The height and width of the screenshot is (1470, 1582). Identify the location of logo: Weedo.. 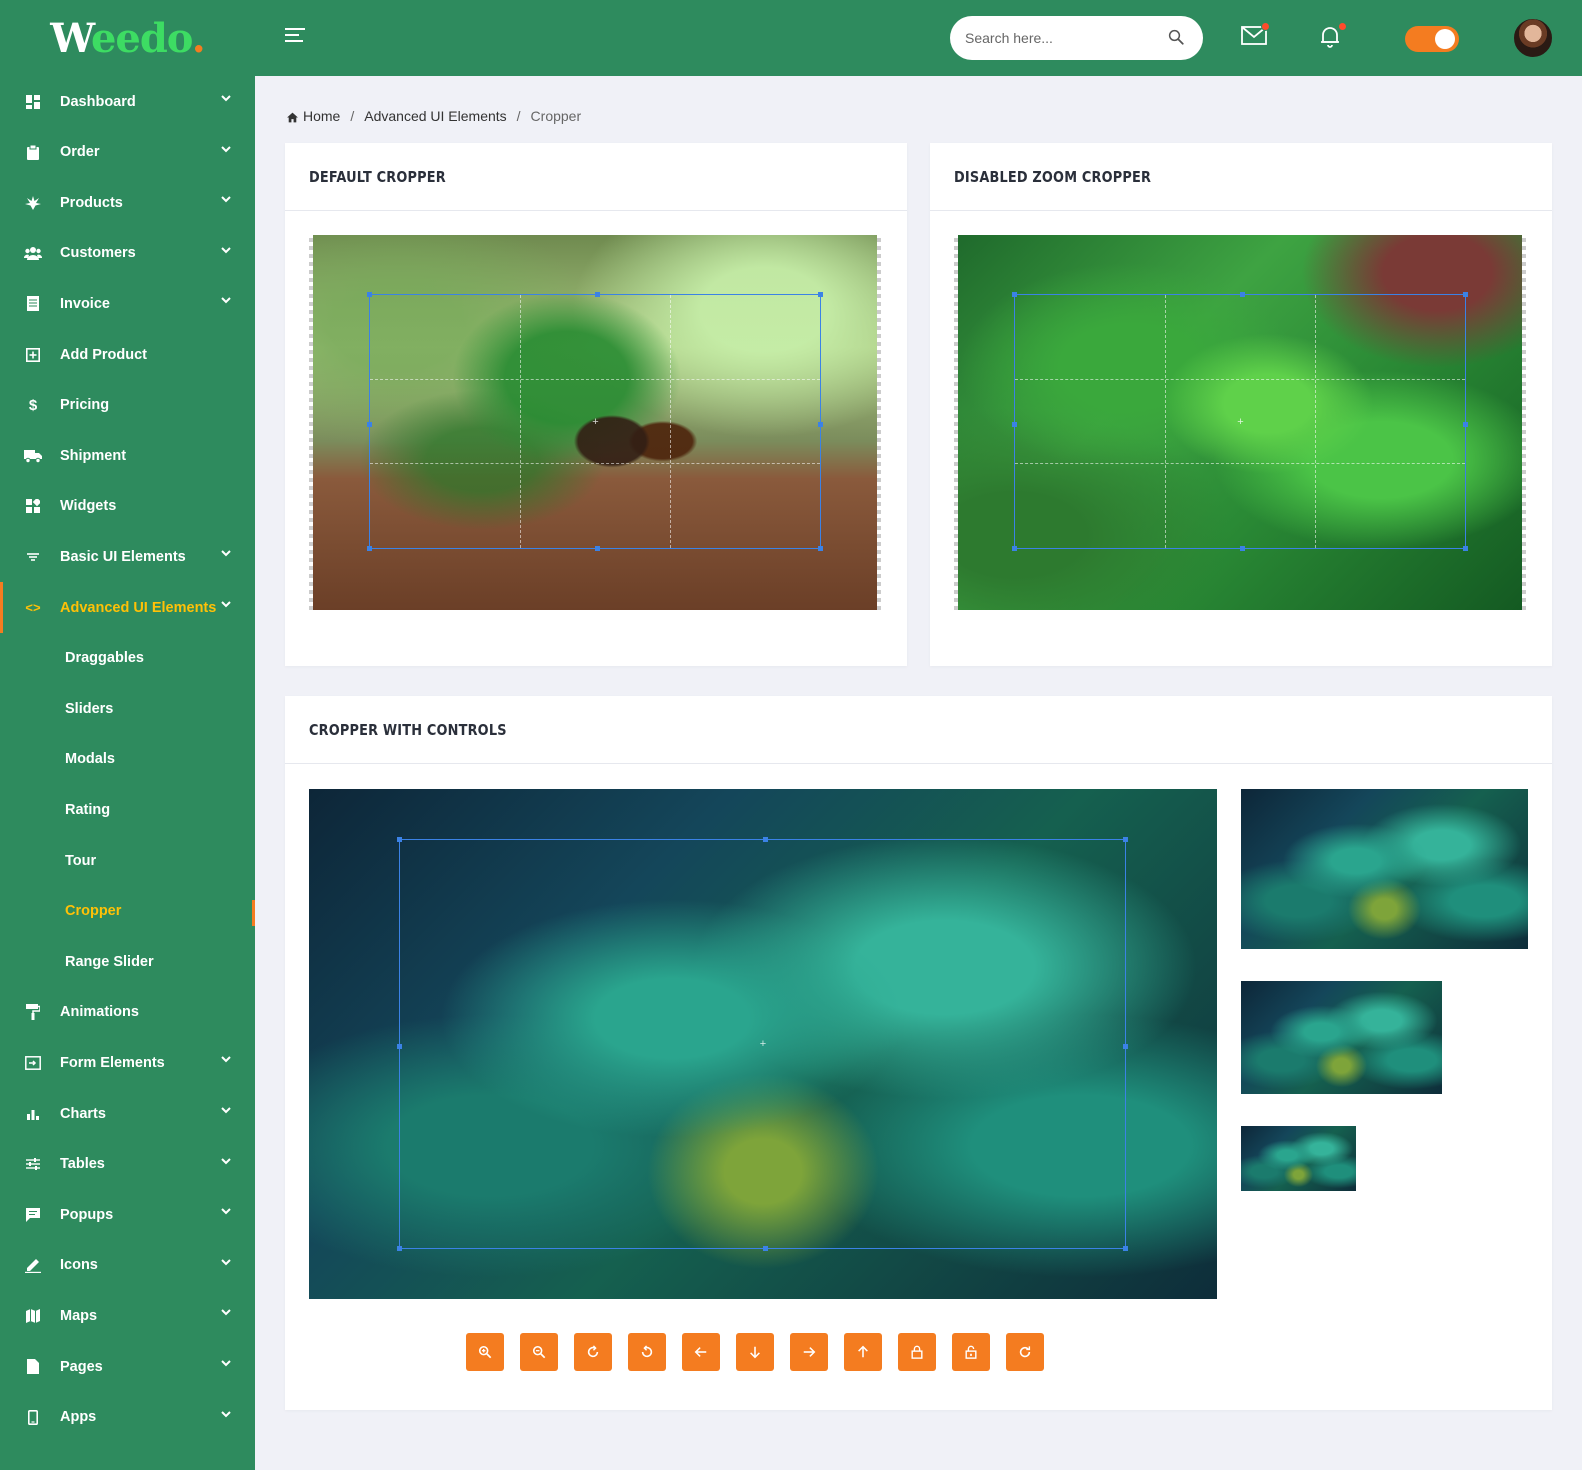
(127, 38).